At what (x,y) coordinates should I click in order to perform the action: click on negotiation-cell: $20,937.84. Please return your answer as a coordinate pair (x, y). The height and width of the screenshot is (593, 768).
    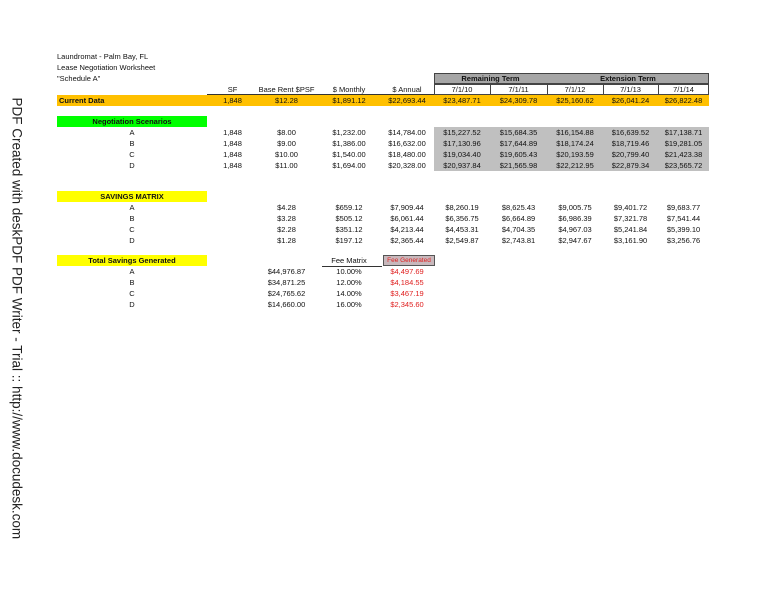
    Looking at the image, I should click on (462, 165).